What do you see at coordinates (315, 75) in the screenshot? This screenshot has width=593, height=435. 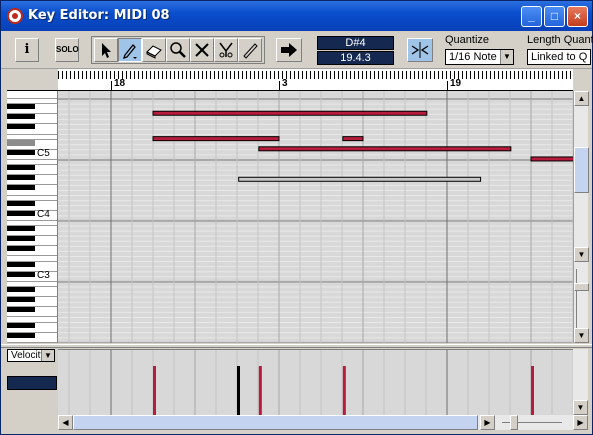 I see `ruler-beat-marks` at bounding box center [315, 75].